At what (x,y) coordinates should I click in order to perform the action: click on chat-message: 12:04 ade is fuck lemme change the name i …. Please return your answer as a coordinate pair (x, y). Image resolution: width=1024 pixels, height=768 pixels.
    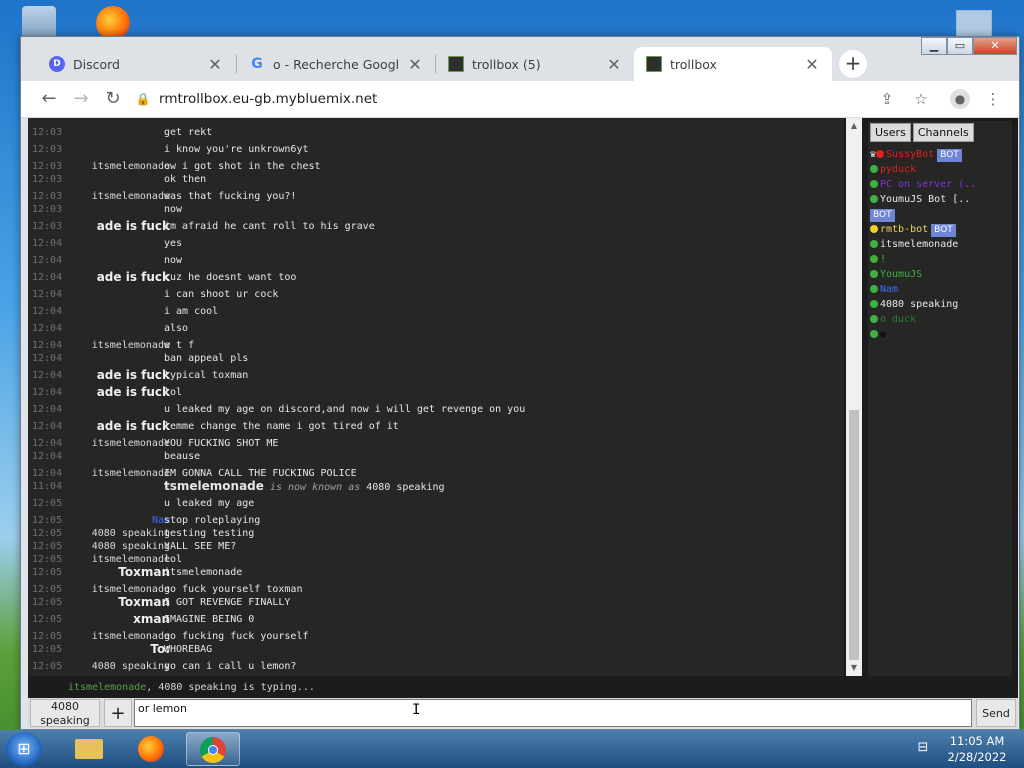
    Looking at the image, I should click on (436, 426).